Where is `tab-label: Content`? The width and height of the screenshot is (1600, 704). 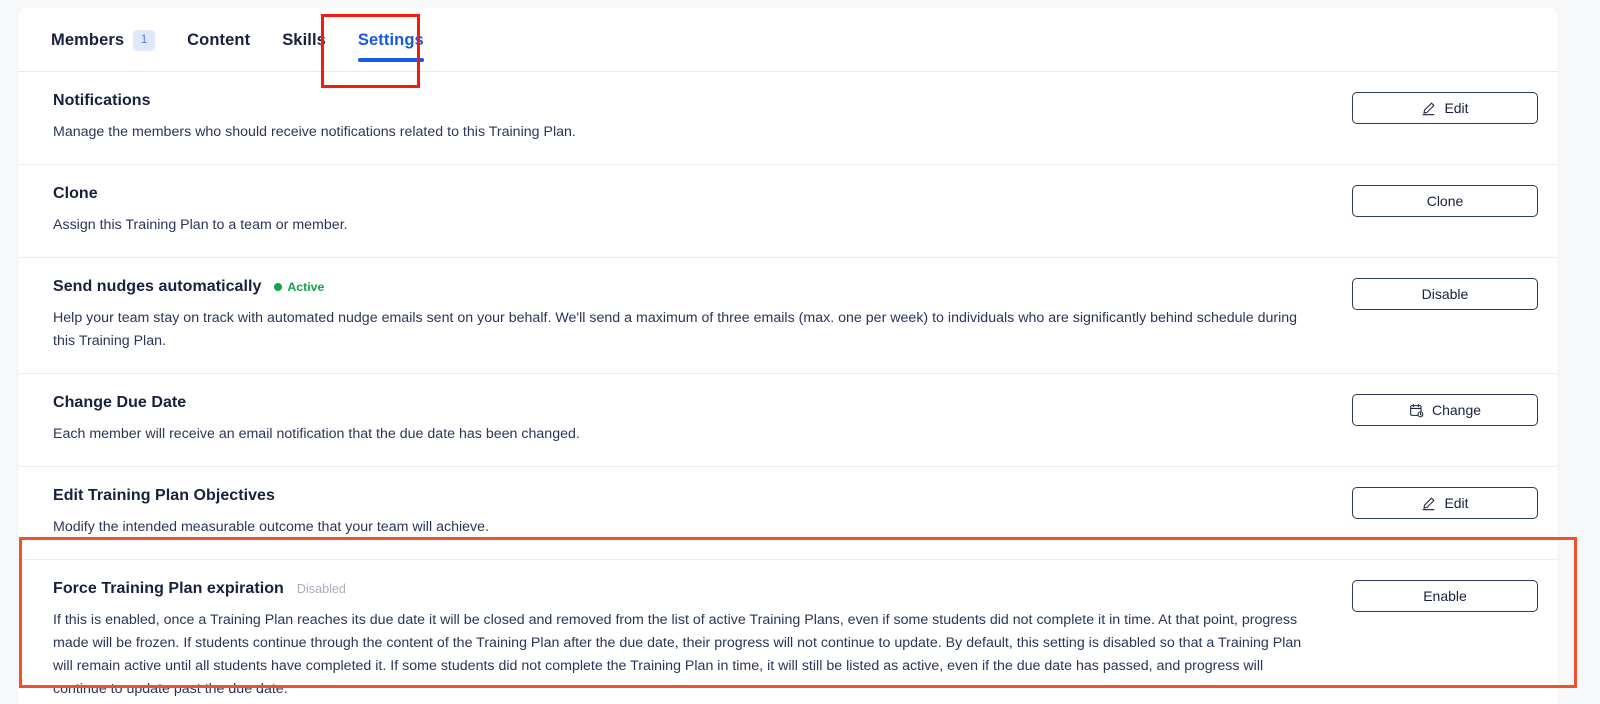
tab-label: Content is located at coordinates (219, 39).